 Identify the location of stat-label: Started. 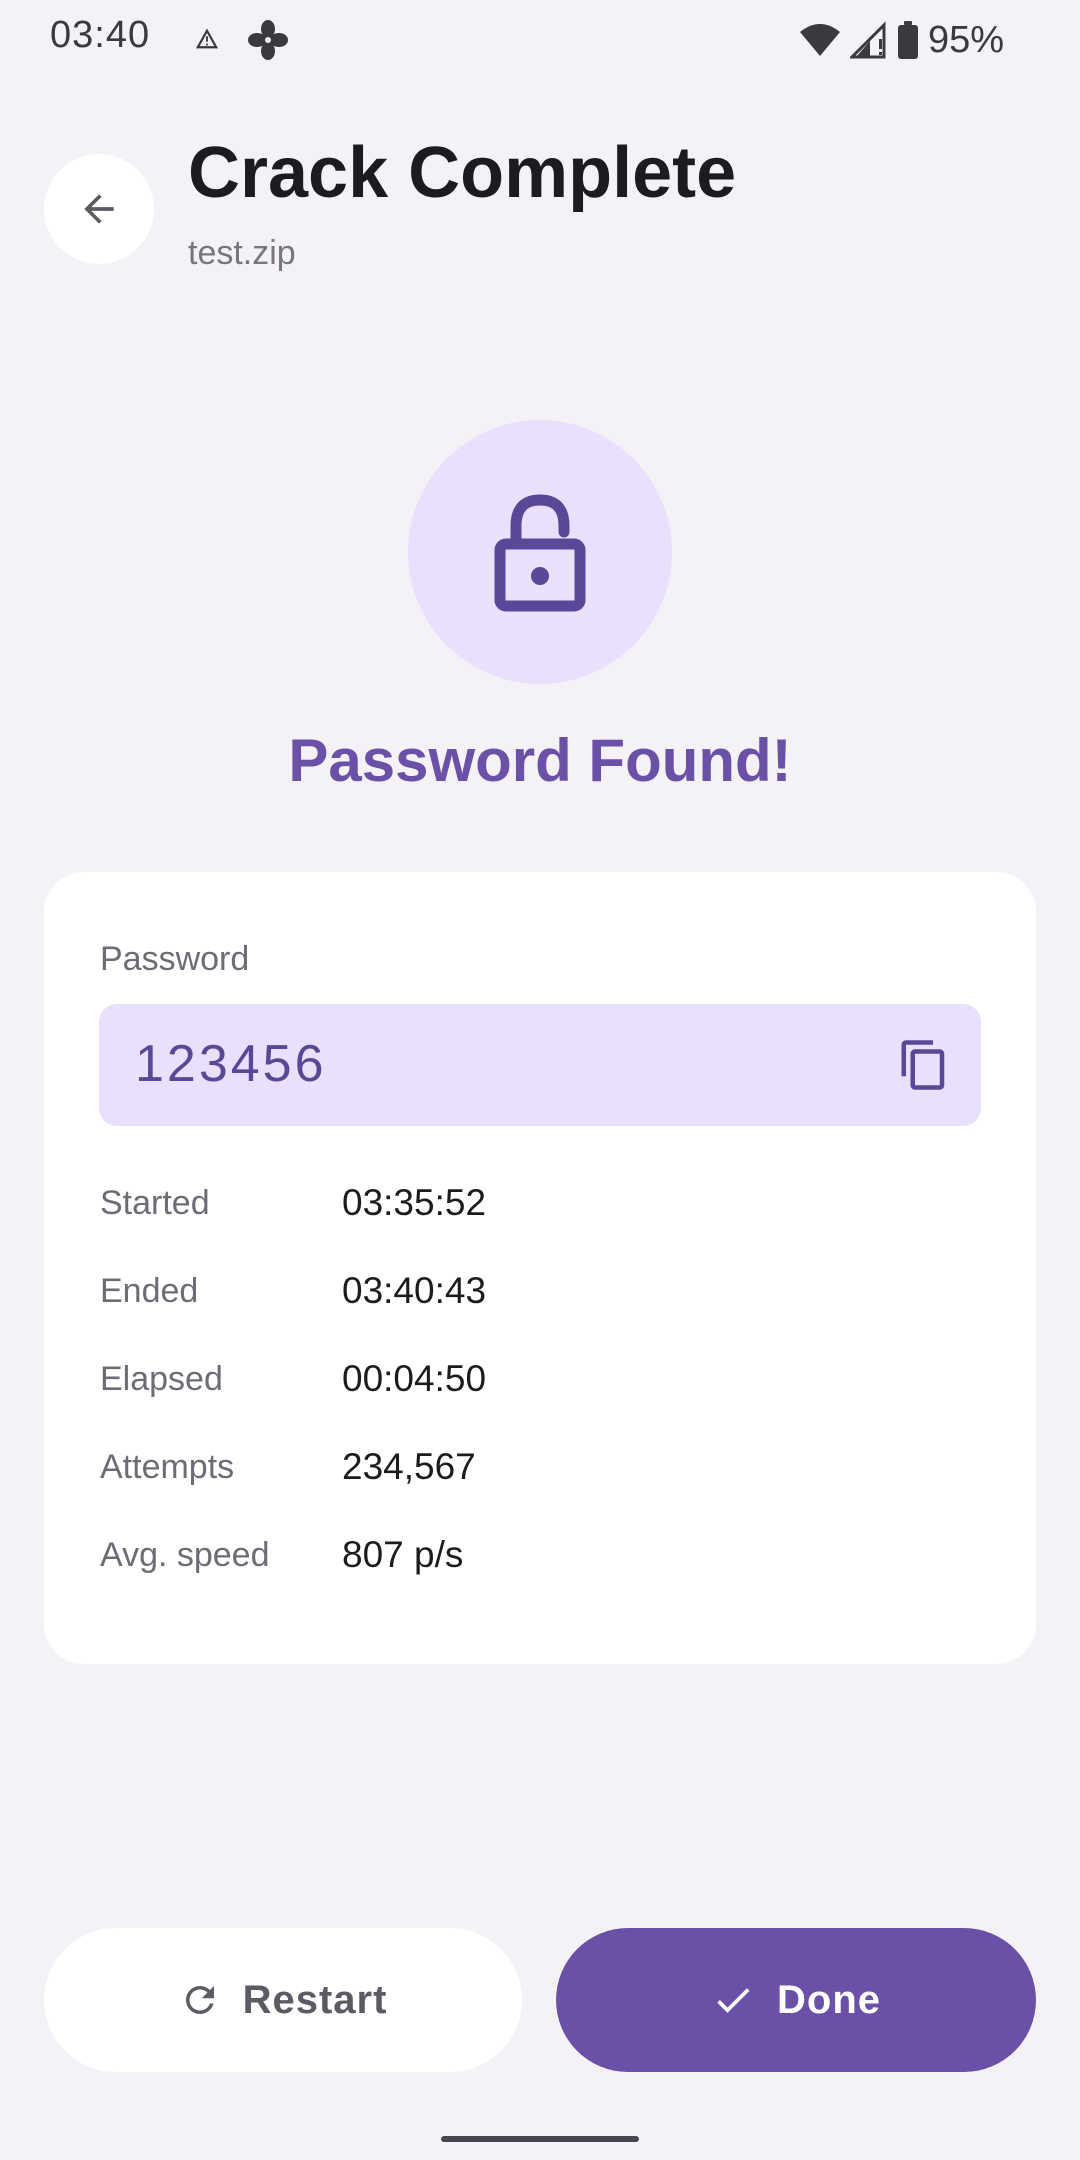
(155, 1203).